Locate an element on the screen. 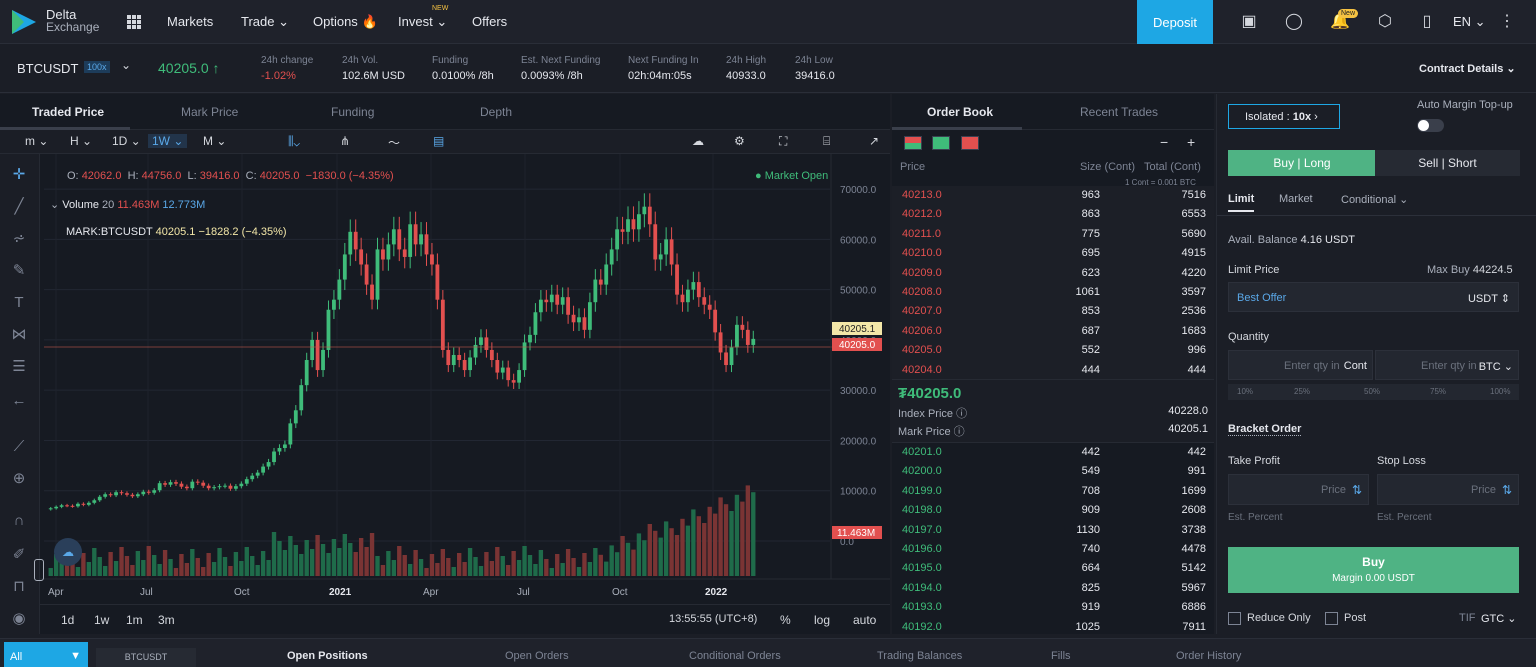 The height and width of the screenshot is (667, 1536). ask-row: 40212.0 863 6553 is located at coordinates (1053, 215).